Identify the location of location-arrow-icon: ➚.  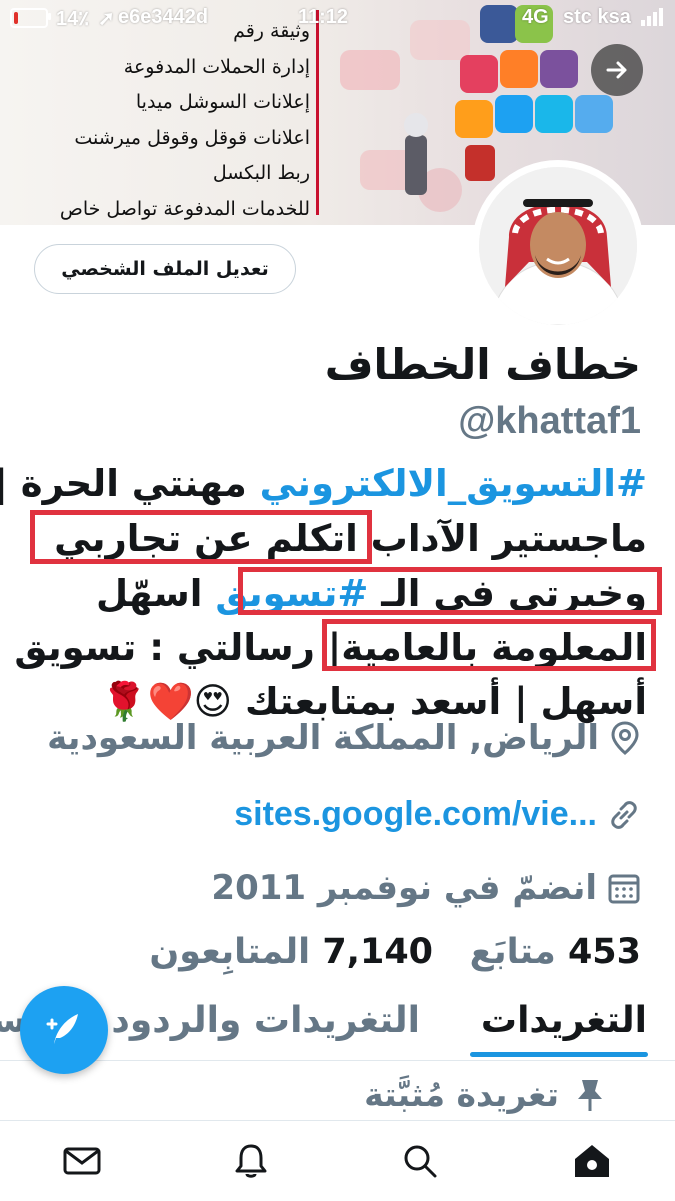
(106, 19).